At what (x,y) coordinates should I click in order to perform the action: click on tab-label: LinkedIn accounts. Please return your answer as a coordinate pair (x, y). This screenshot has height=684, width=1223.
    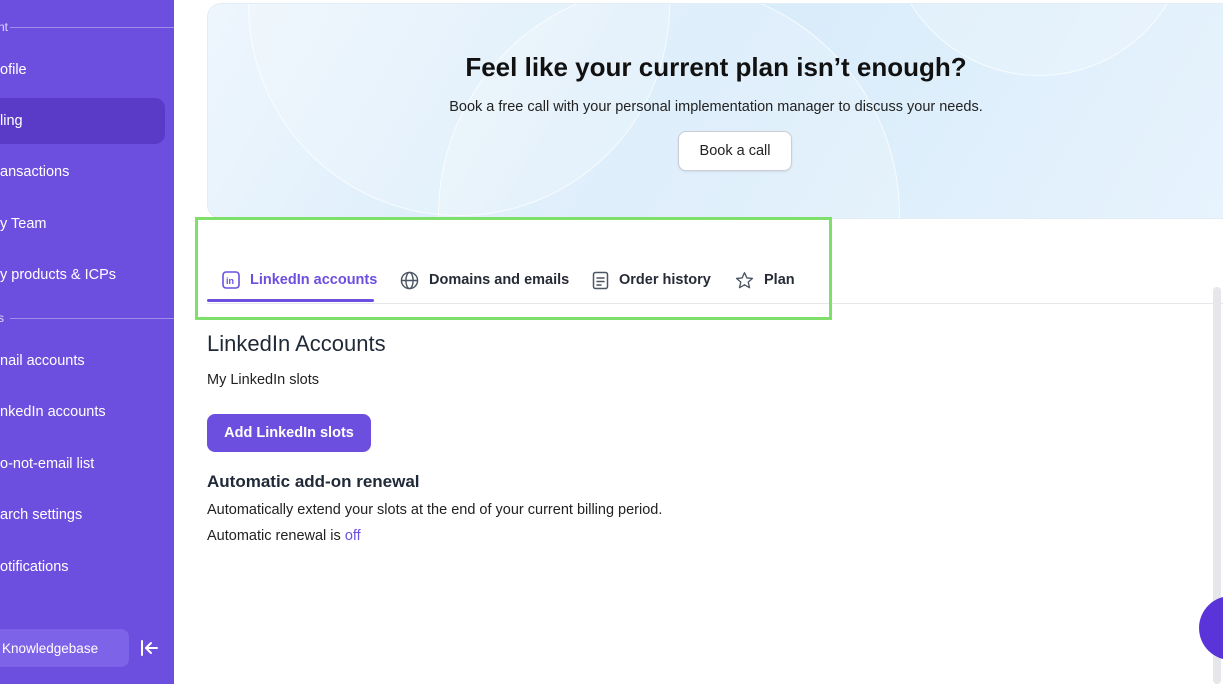
    Looking at the image, I should click on (314, 280).